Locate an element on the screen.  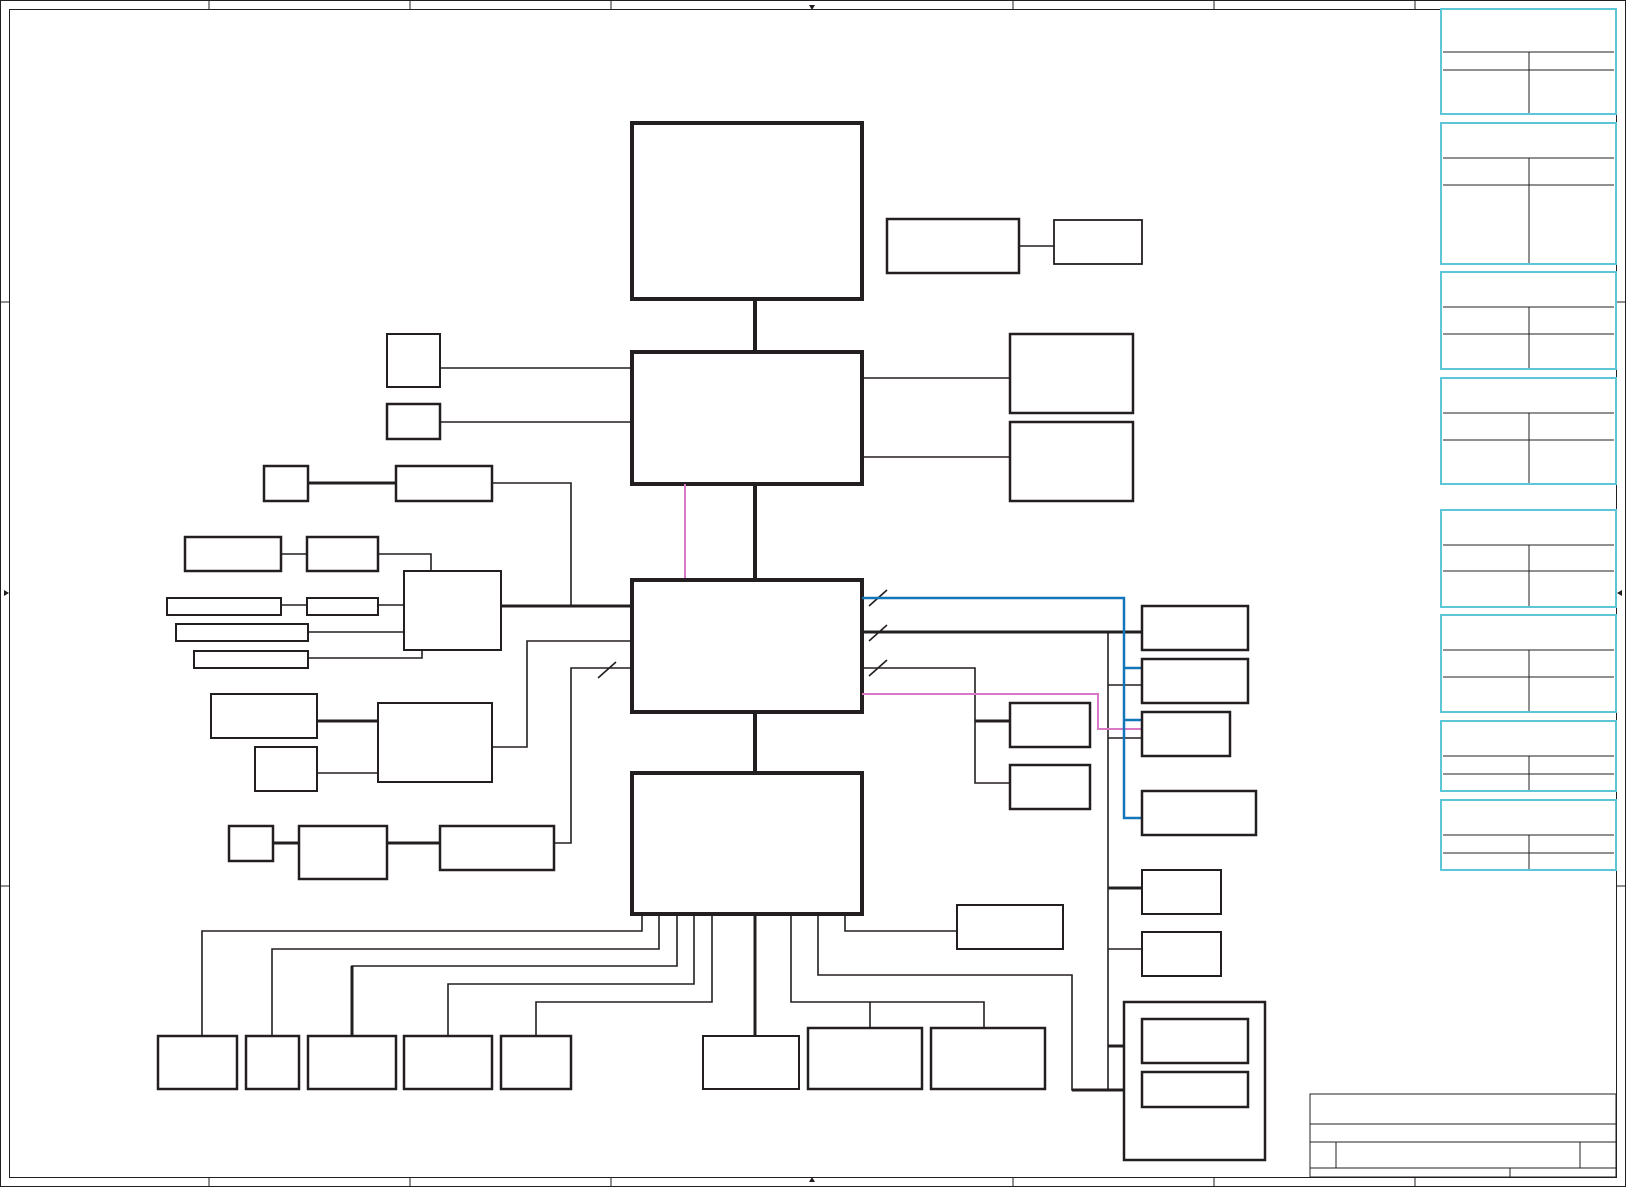
audio-jack-2-block is located at coordinates (342, 554).